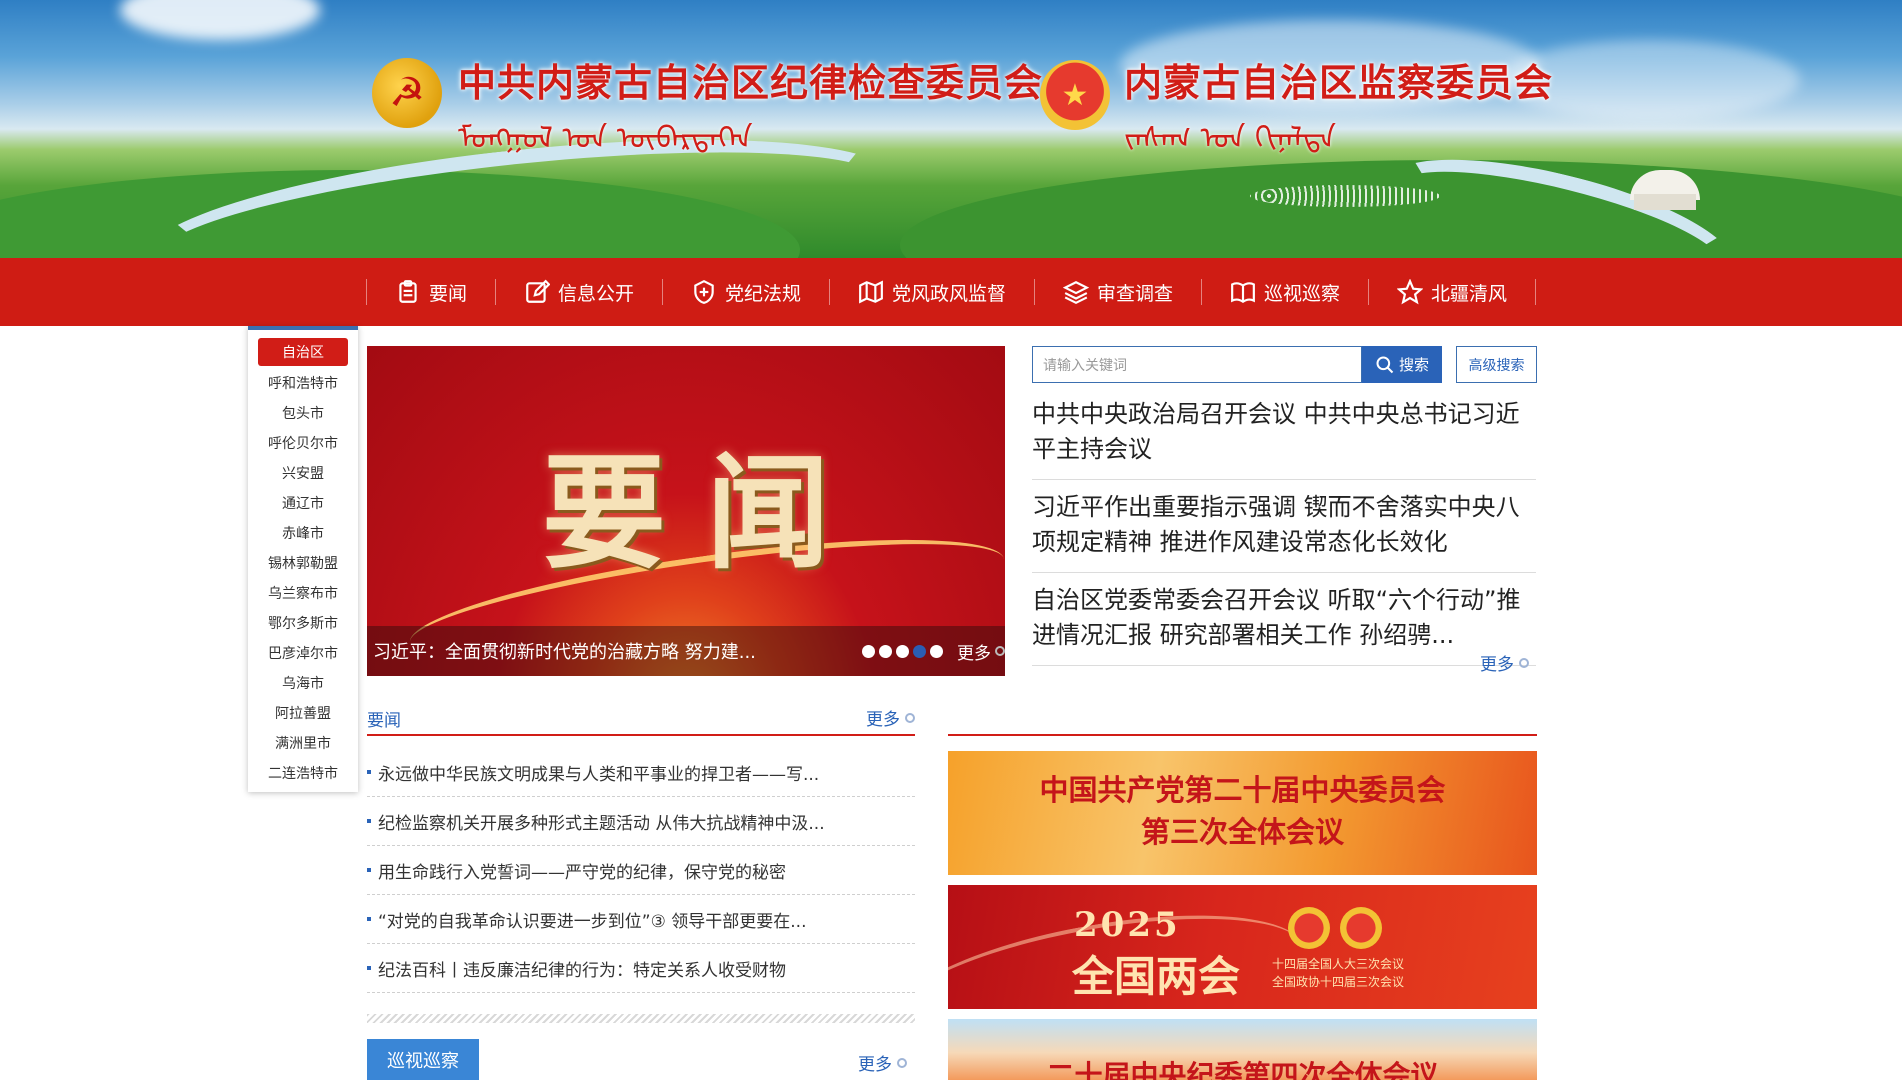 The image size is (1902, 1080). I want to click on nav-item-label: 信息公开, so click(595, 293).